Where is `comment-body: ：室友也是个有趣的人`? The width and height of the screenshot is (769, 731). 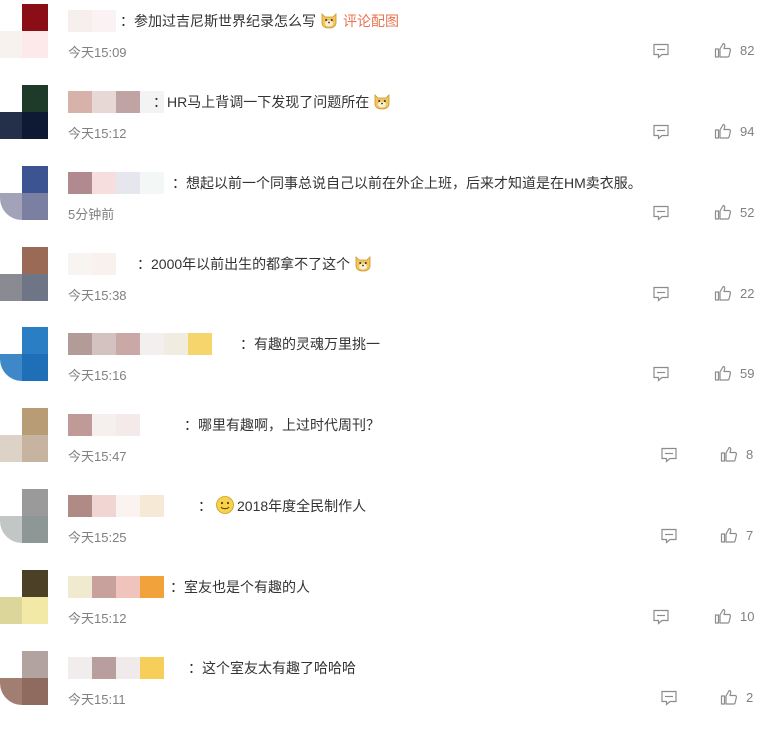 comment-body: ：室友也是个有趣的人 is located at coordinates (240, 587).